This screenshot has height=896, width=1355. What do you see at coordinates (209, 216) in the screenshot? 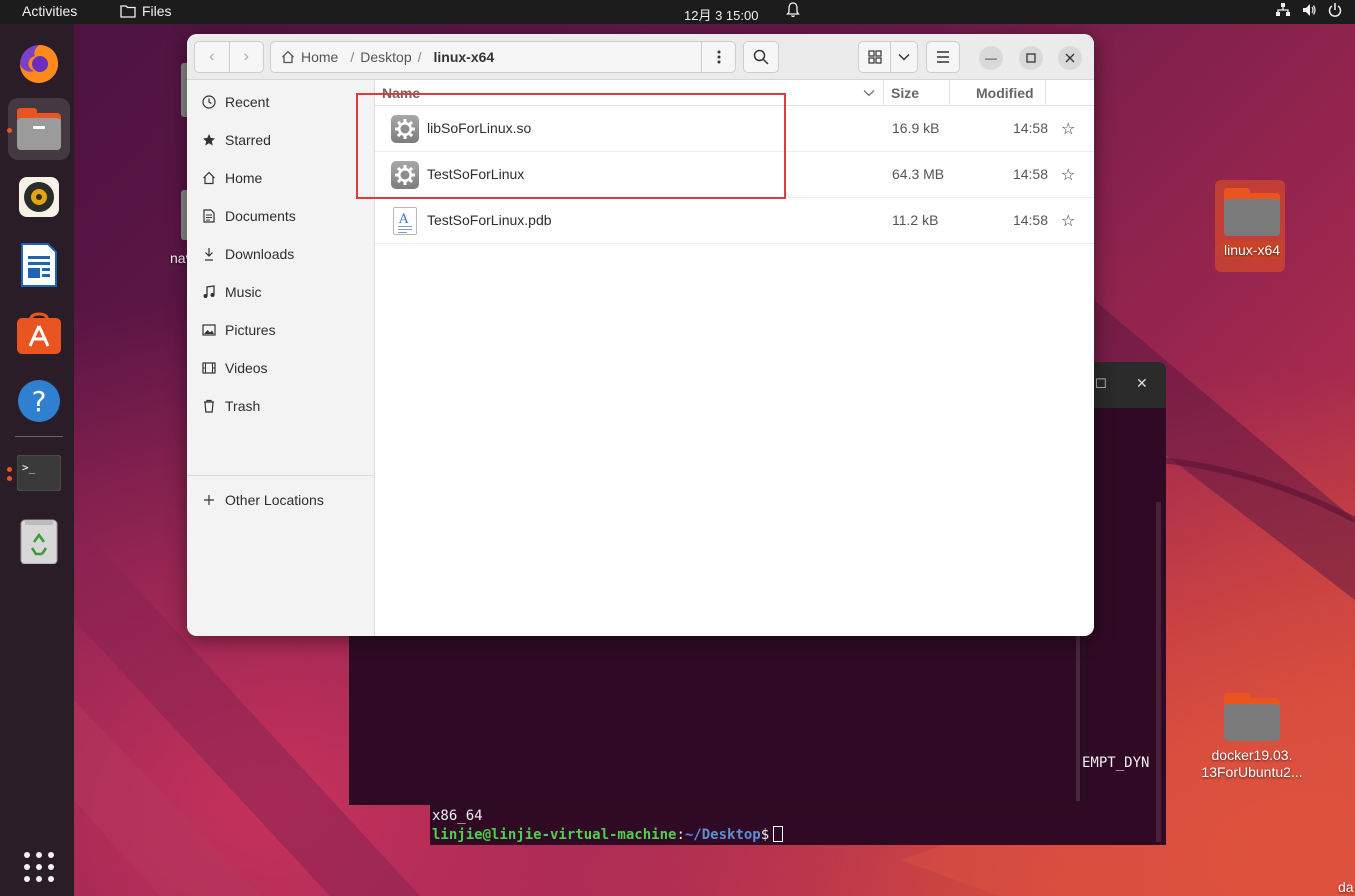
I see `document-icon` at bounding box center [209, 216].